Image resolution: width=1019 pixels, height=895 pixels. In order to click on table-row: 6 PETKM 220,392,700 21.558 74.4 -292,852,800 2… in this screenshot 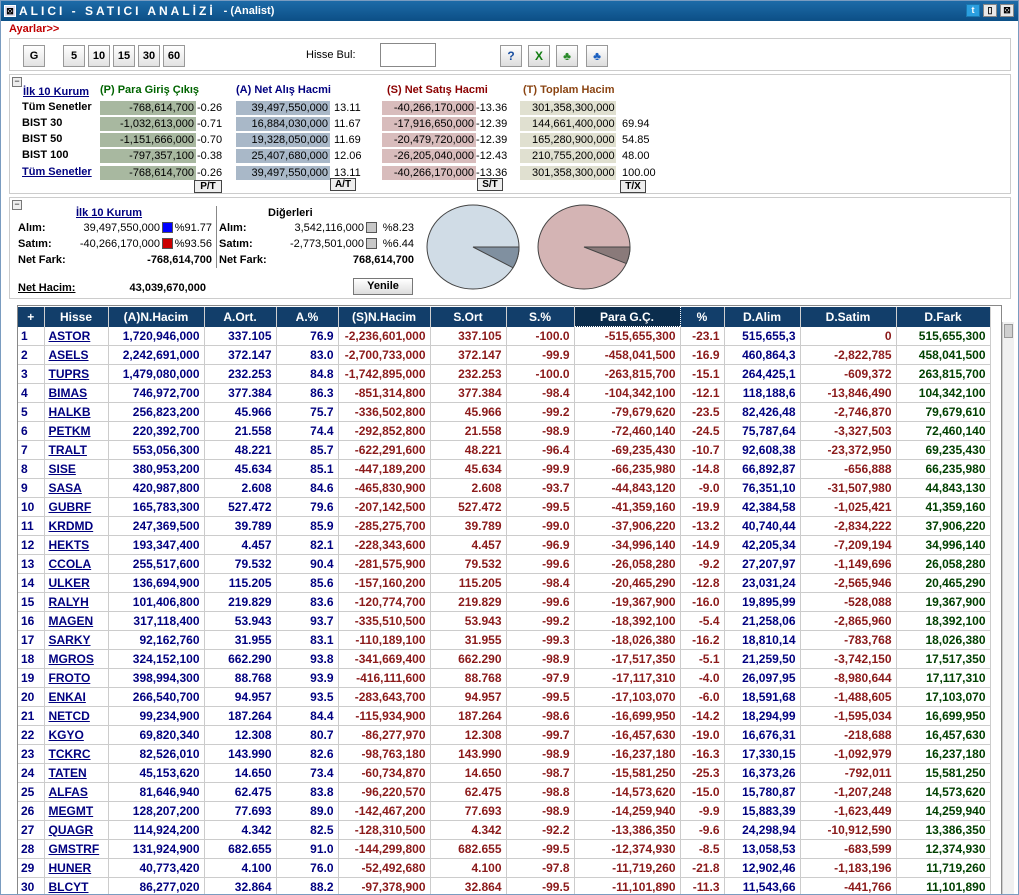, I will do `click(504, 431)`.